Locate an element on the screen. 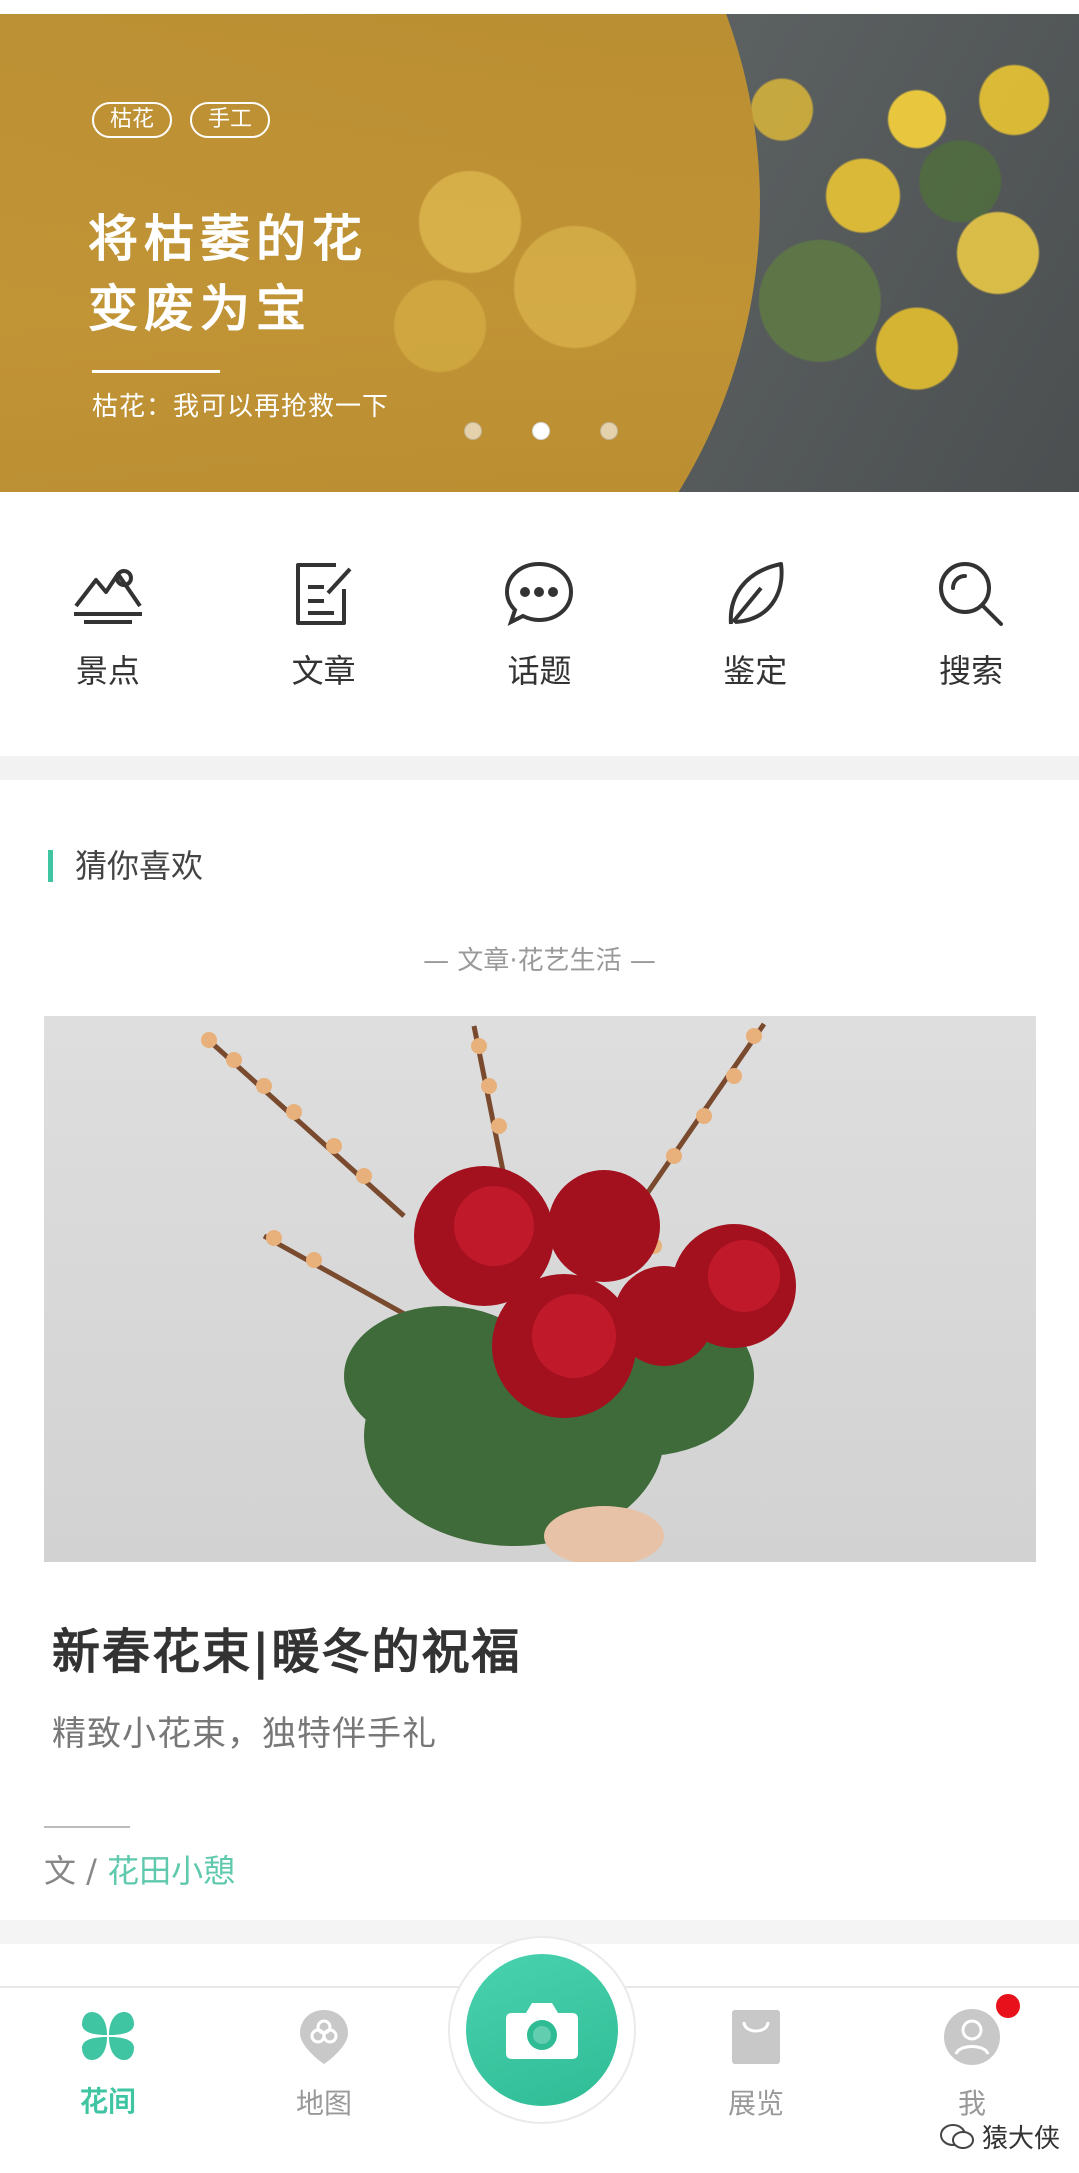 This screenshot has width=1079, height=2173. user-avatar-icon is located at coordinates (972, 2039).